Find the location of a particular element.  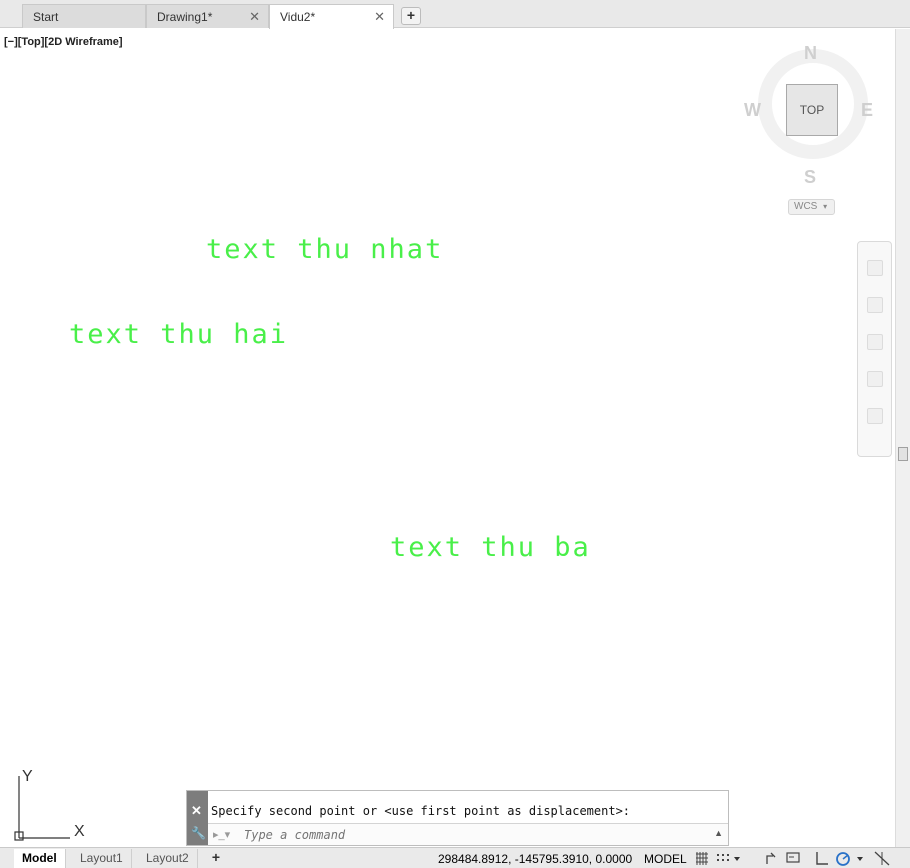

tab-drawing1-close-icon: ✕ is located at coordinates (254, 17).